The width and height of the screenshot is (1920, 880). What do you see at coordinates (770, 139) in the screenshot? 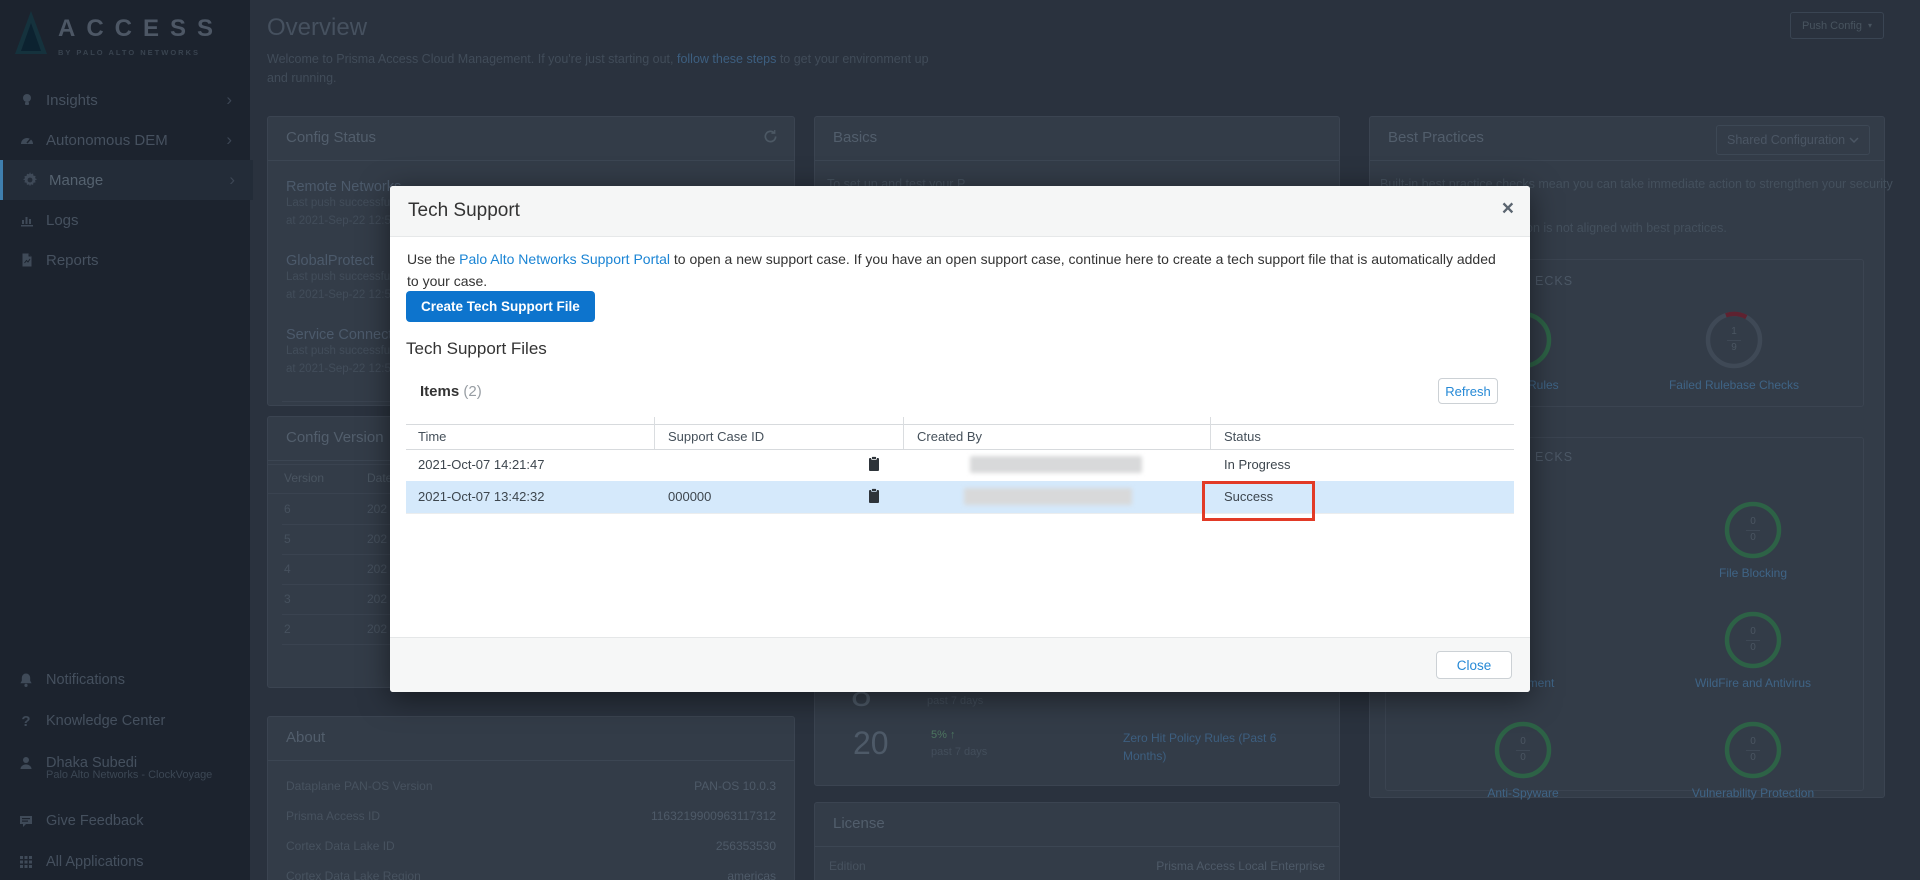
I see `refresh-icon` at bounding box center [770, 139].